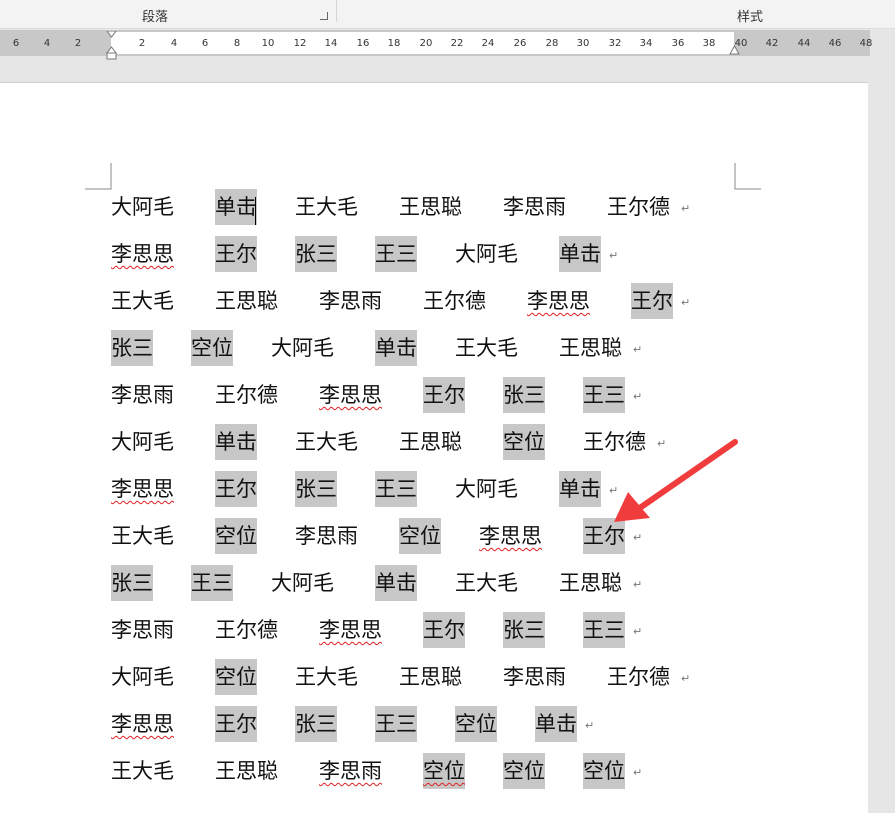 Image resolution: width=895 pixels, height=813 pixels. What do you see at coordinates (255, 211) in the screenshot?
I see `text-cursor` at bounding box center [255, 211].